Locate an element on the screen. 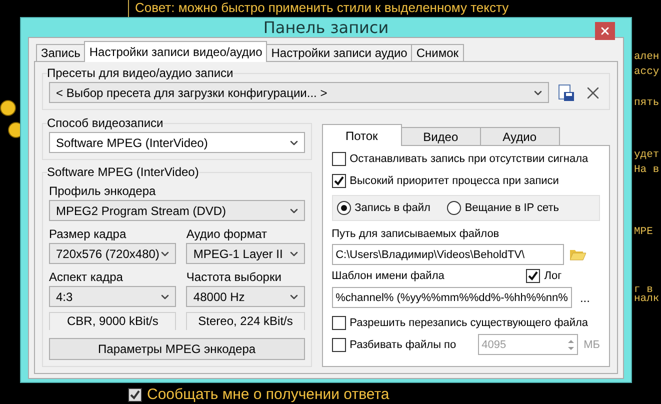  background-text: ален is located at coordinates (647, 57).